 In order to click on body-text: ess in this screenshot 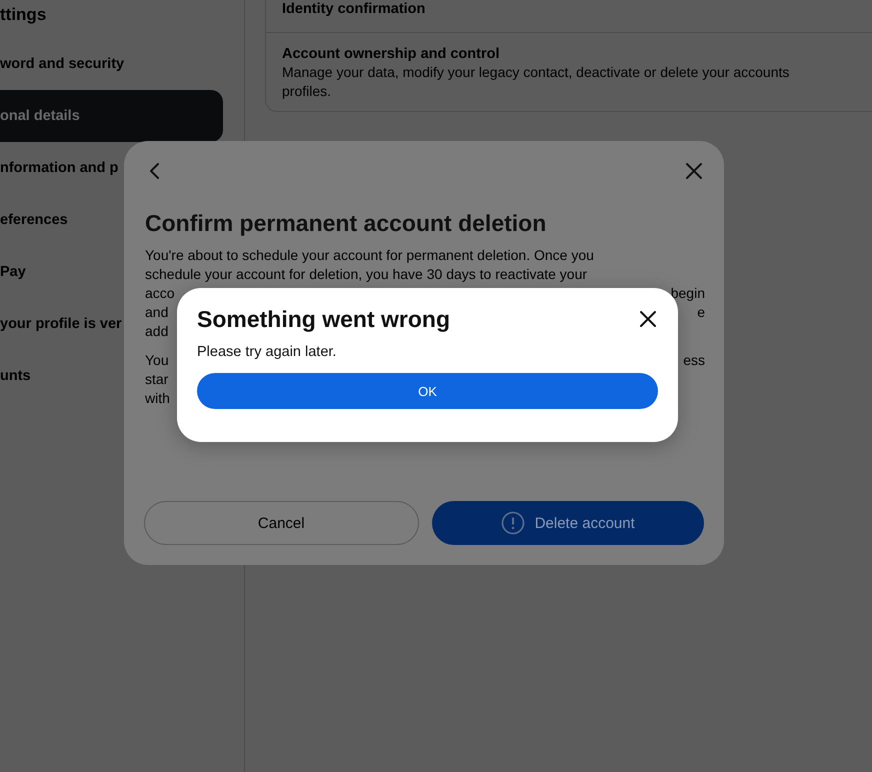, I will do `click(694, 360)`.